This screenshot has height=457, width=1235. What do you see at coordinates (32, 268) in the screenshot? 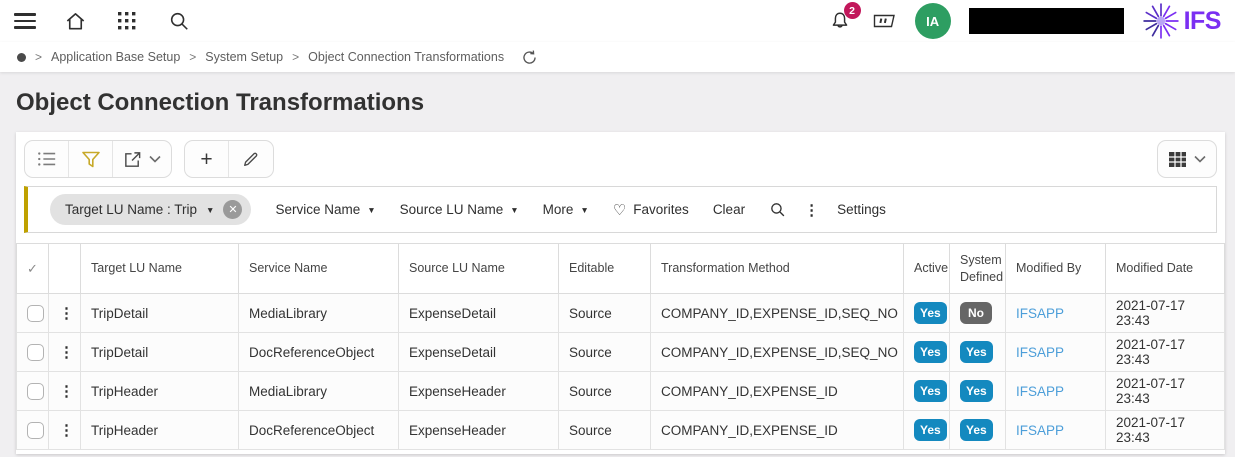
I see `select-all-check-icon: ✓` at bounding box center [32, 268].